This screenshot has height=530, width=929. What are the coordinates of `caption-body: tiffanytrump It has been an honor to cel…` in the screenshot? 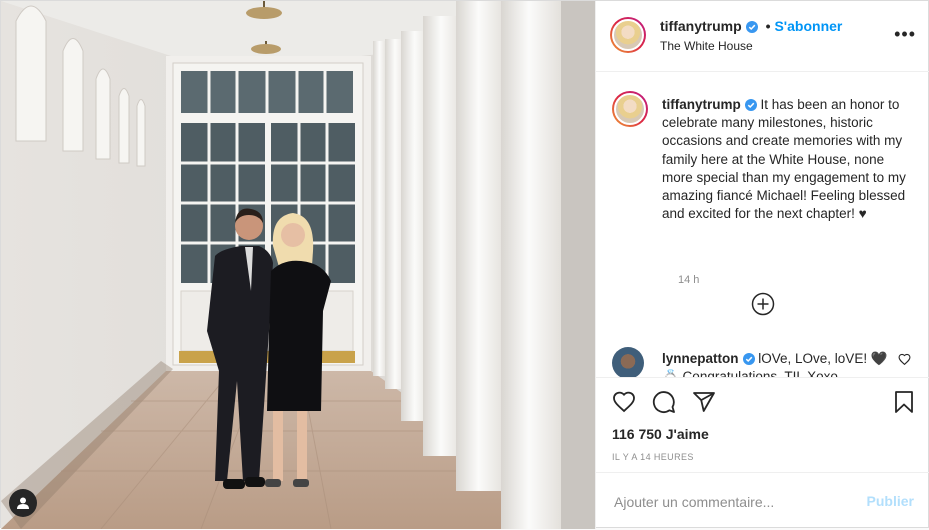 It's located at (787, 159).